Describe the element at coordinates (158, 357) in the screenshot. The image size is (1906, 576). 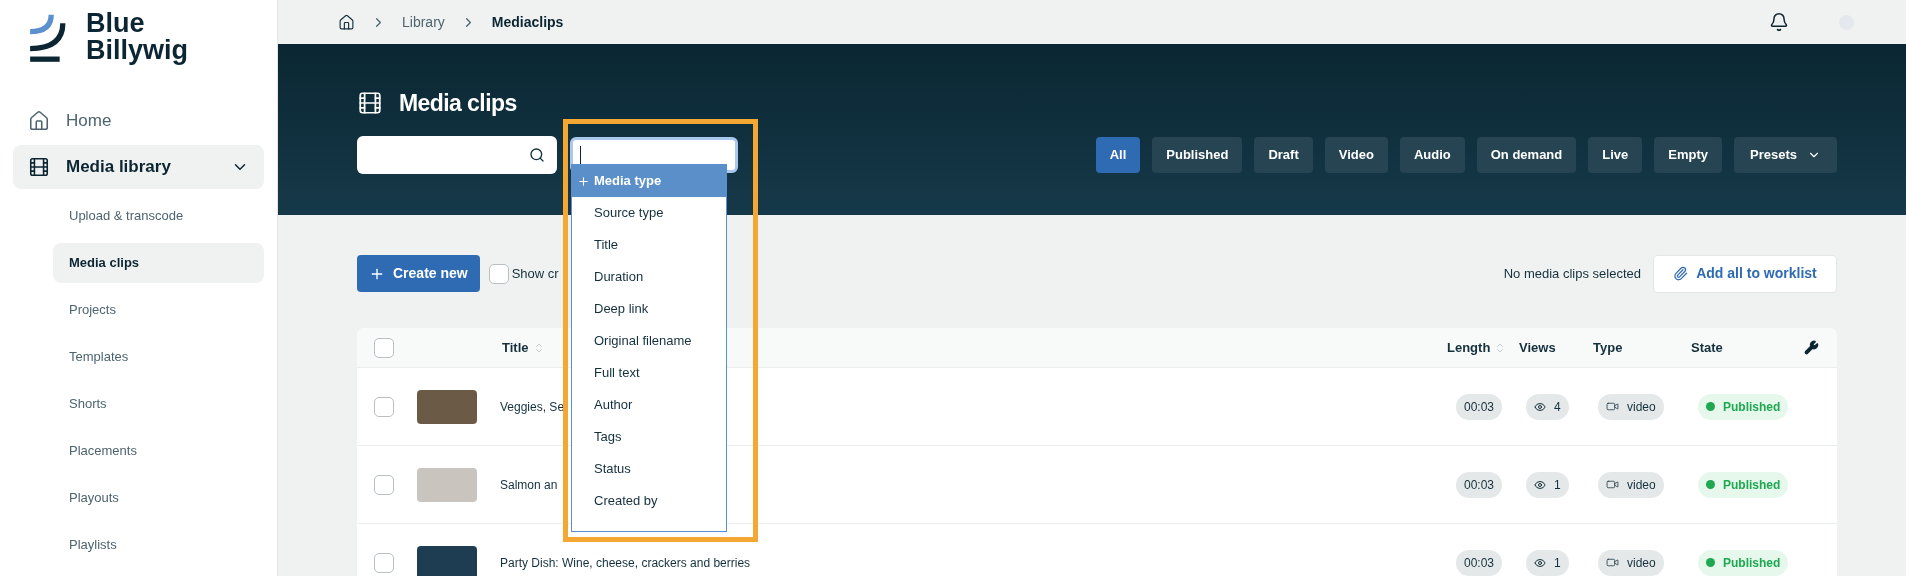
I see `nav-subitem: Templates` at that location.